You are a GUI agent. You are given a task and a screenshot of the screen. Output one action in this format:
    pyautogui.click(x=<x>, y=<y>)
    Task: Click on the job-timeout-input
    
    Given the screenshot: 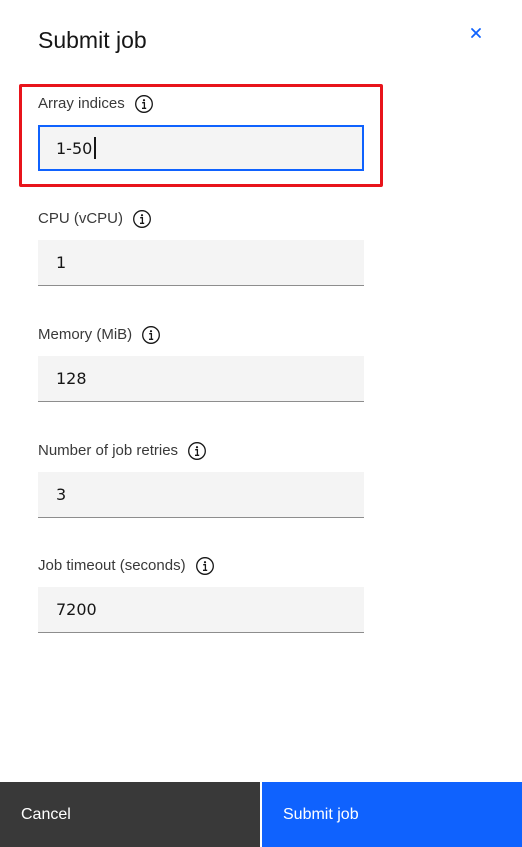 What is the action you would take?
    pyautogui.click(x=201, y=609)
    